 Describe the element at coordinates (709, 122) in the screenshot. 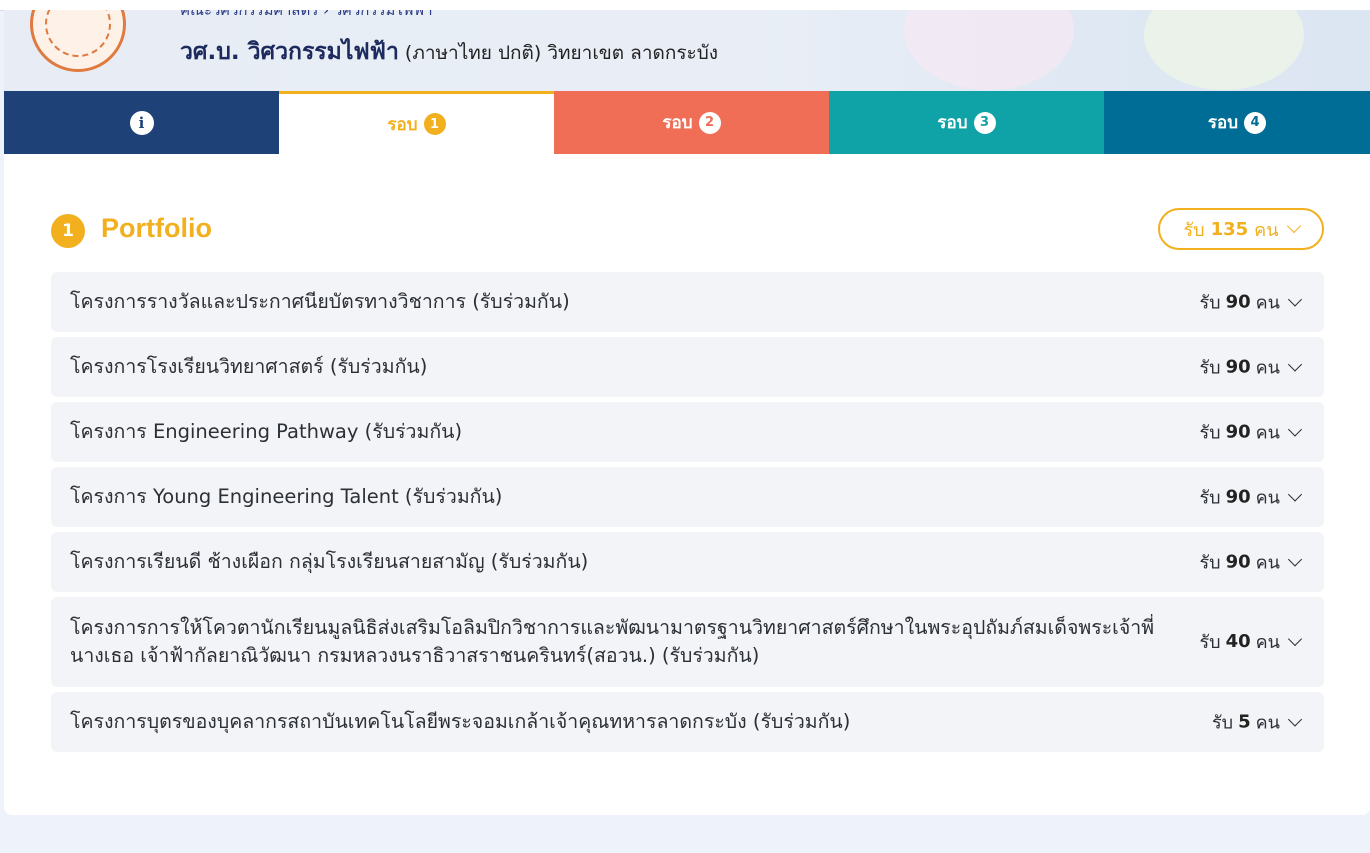

I see `tab-number-badge: 2` at that location.